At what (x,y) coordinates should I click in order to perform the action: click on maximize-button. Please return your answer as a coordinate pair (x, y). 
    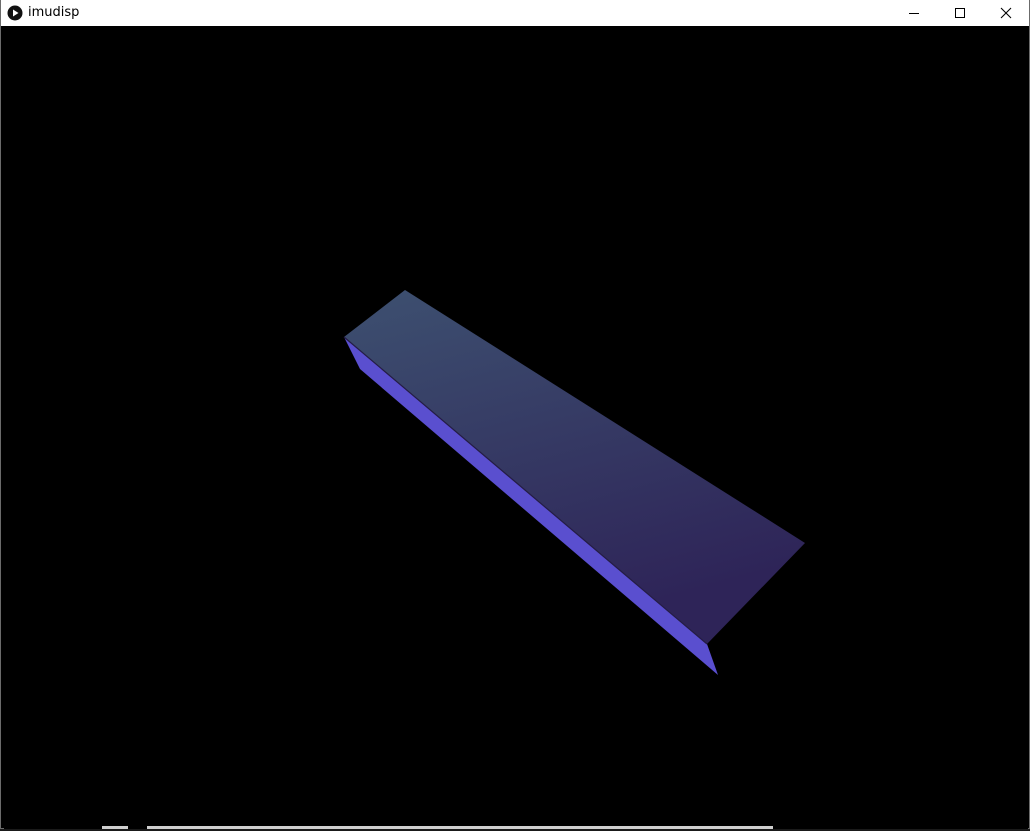
    Looking at the image, I should click on (960, 13).